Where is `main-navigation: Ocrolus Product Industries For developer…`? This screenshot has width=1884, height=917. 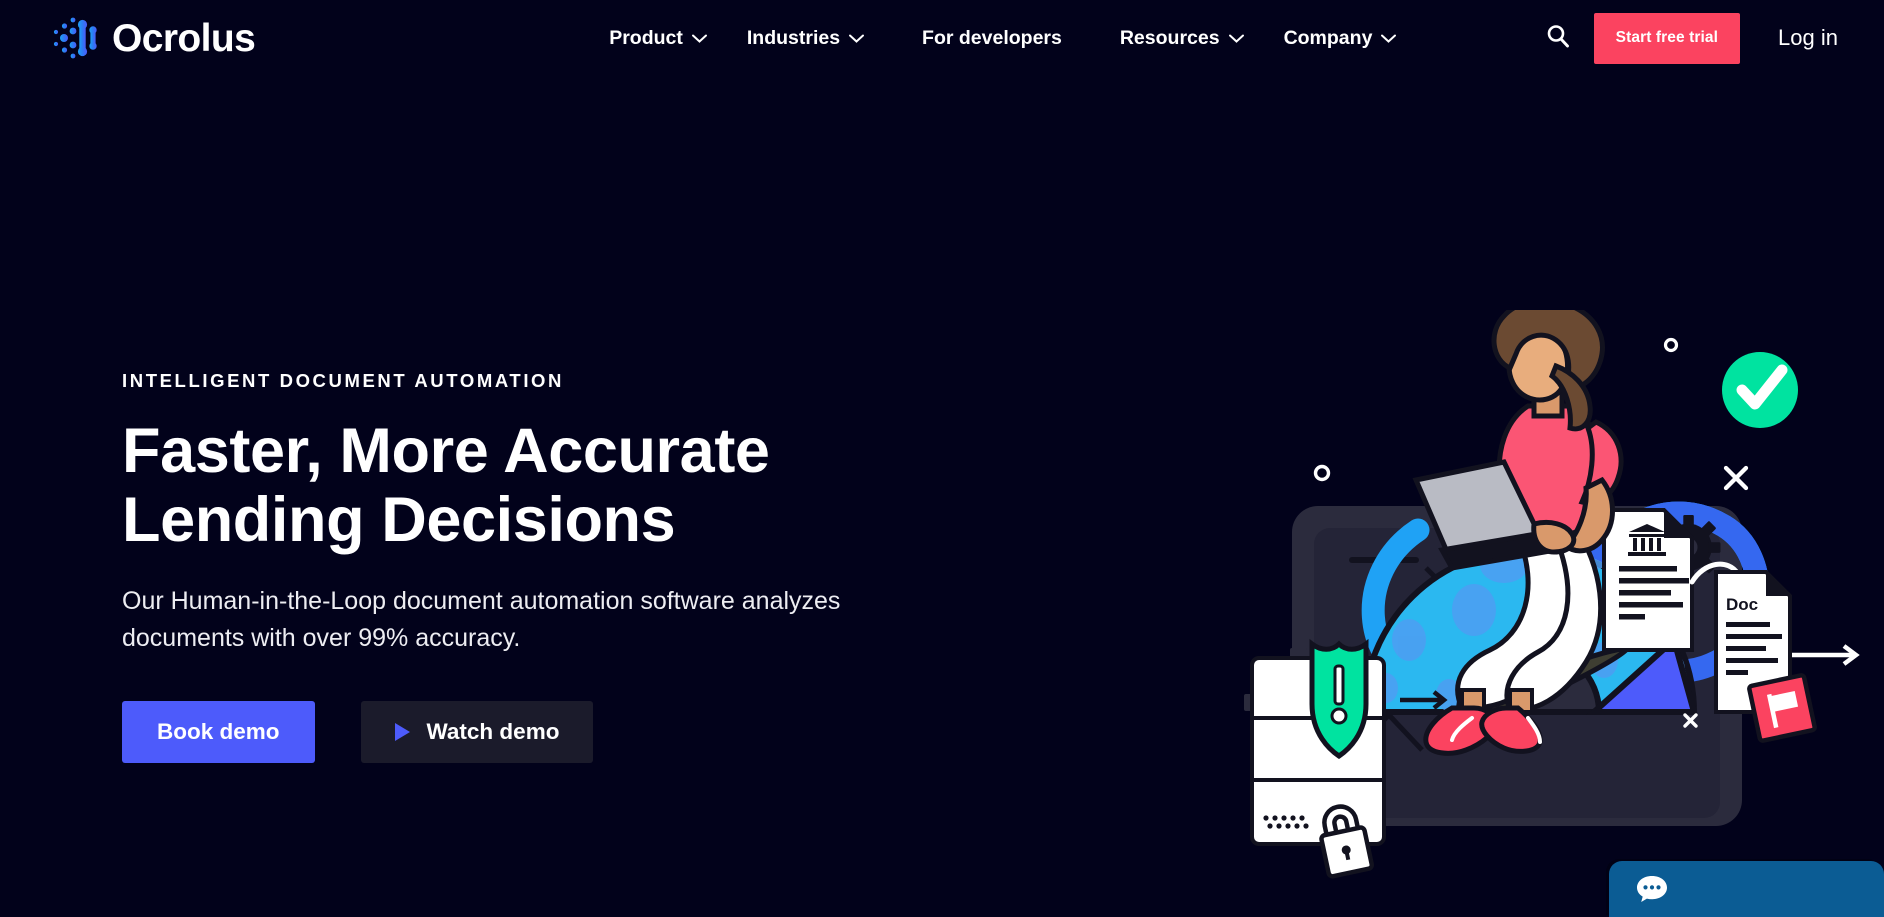 main-navigation: Ocrolus Product Industries For developer… is located at coordinates (942, 38).